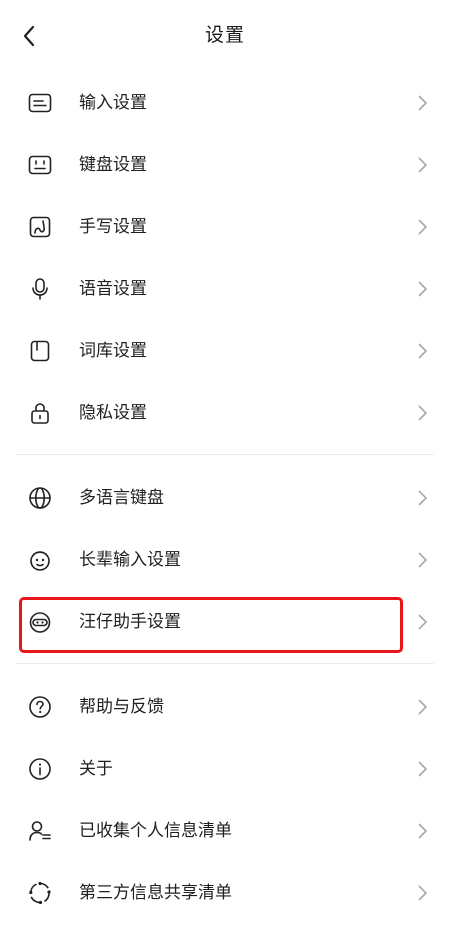 The width and height of the screenshot is (450, 926). What do you see at coordinates (40, 227) in the screenshot?
I see `handwriting-icon` at bounding box center [40, 227].